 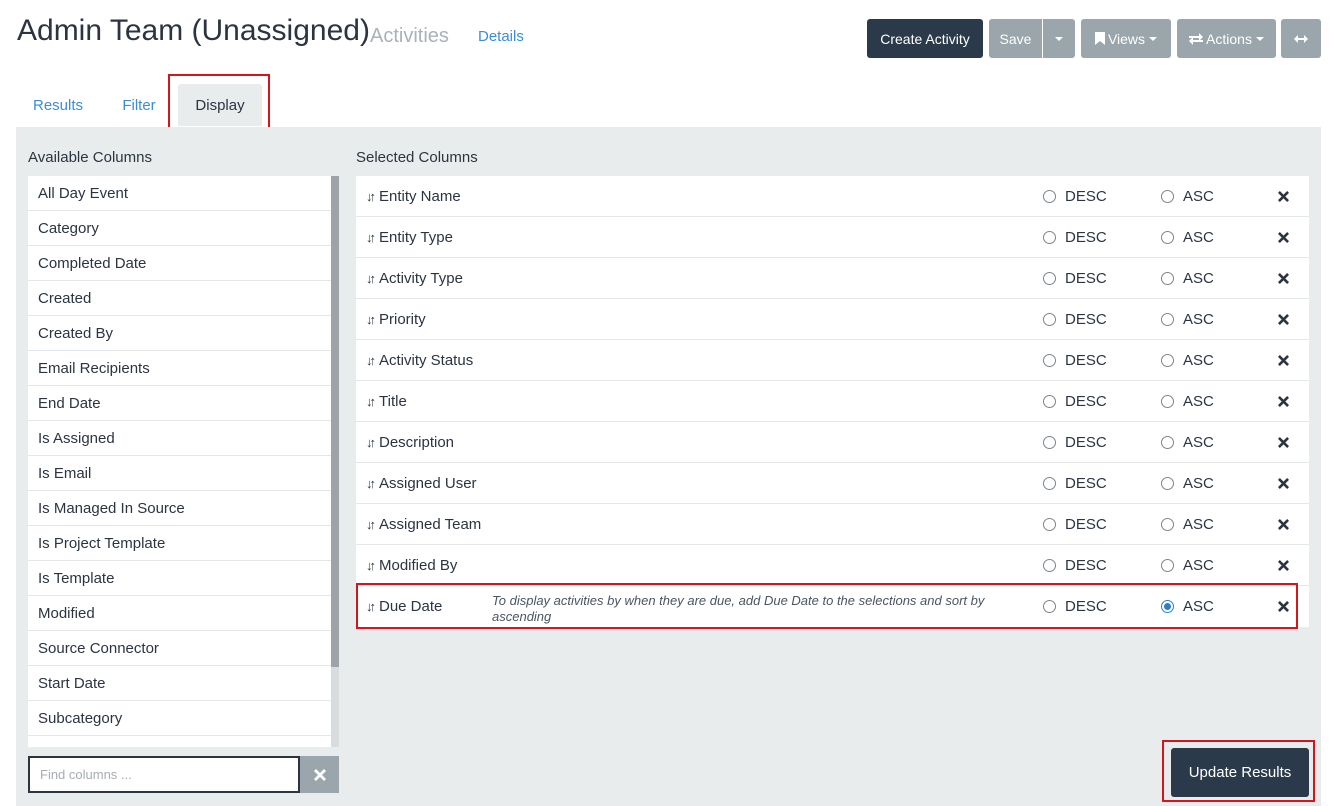 What do you see at coordinates (179, 648) in the screenshot?
I see `available-column-item: Source Connector` at bounding box center [179, 648].